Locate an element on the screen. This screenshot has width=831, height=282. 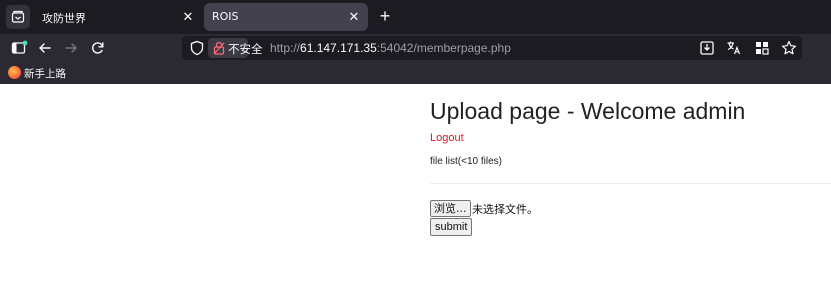
divider is located at coordinates (630, 183).